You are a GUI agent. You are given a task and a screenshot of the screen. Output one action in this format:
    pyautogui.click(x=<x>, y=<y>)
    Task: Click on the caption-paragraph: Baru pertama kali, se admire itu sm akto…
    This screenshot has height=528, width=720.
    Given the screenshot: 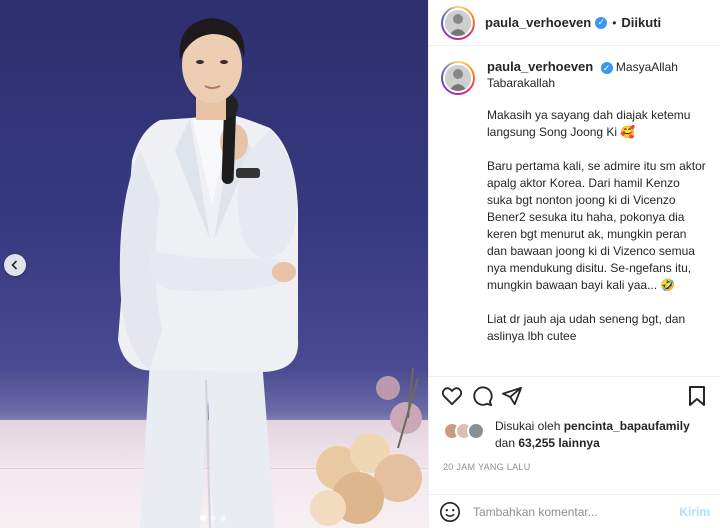 What is the action you would take?
    pyautogui.click(x=596, y=225)
    